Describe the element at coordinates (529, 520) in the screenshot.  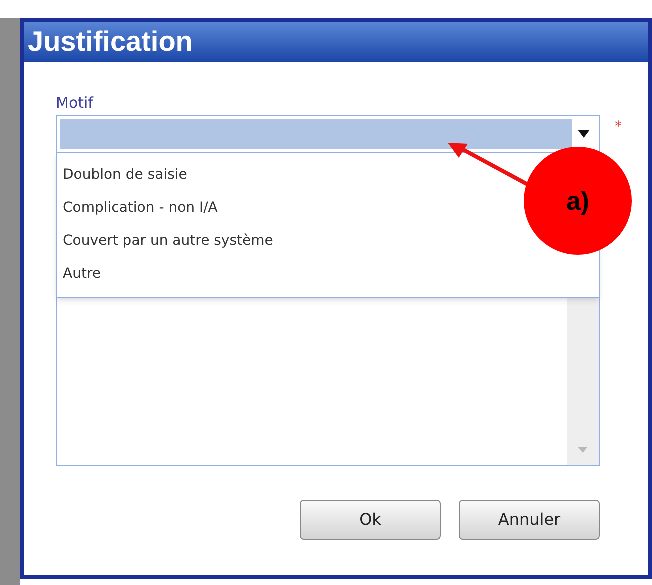
I see `dialog-button: Annuler` at that location.